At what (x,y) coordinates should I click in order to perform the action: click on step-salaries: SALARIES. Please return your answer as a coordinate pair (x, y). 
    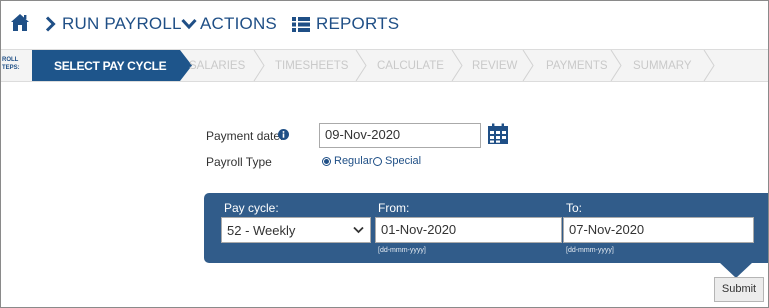
    Looking at the image, I should click on (217, 65).